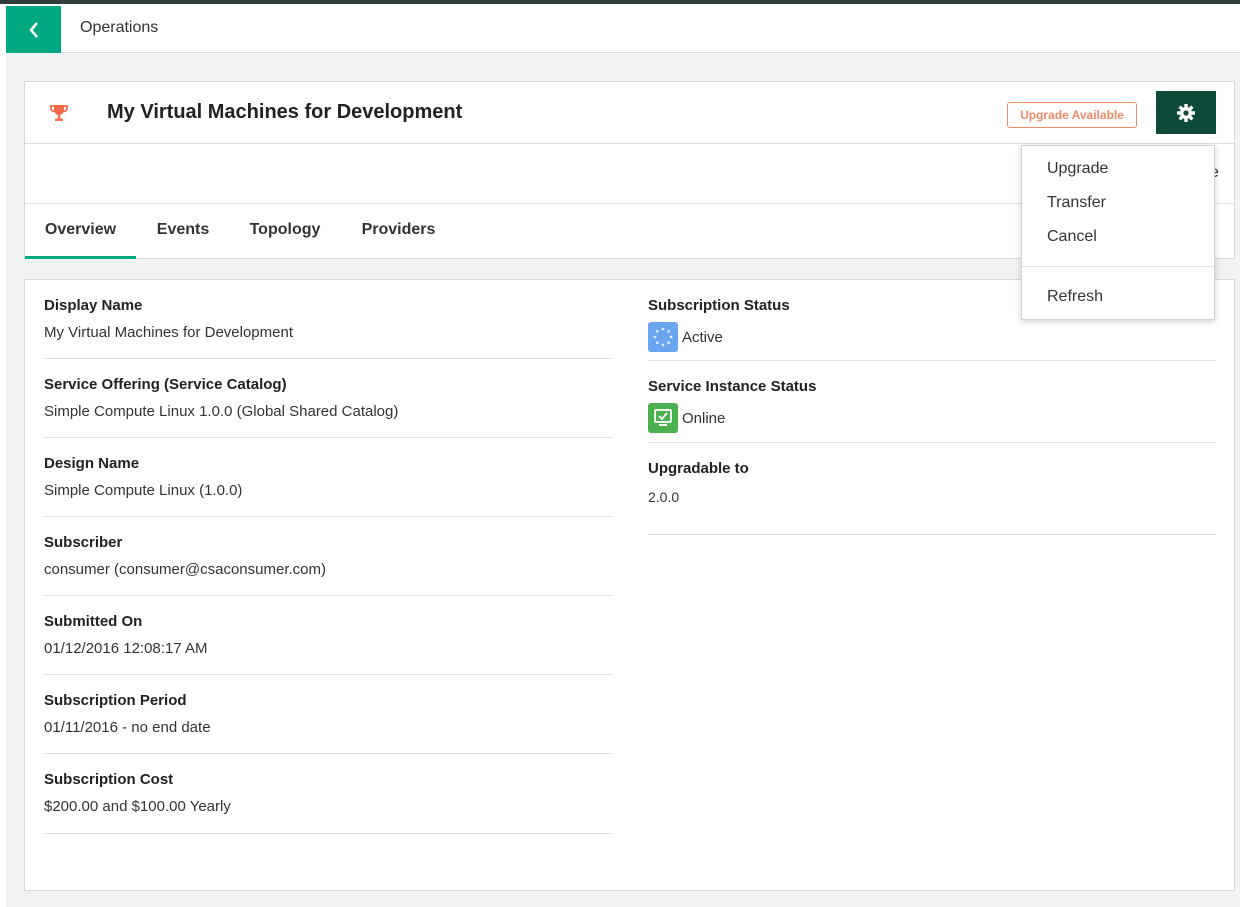  I want to click on field-label: Upgradable to, so click(698, 468).